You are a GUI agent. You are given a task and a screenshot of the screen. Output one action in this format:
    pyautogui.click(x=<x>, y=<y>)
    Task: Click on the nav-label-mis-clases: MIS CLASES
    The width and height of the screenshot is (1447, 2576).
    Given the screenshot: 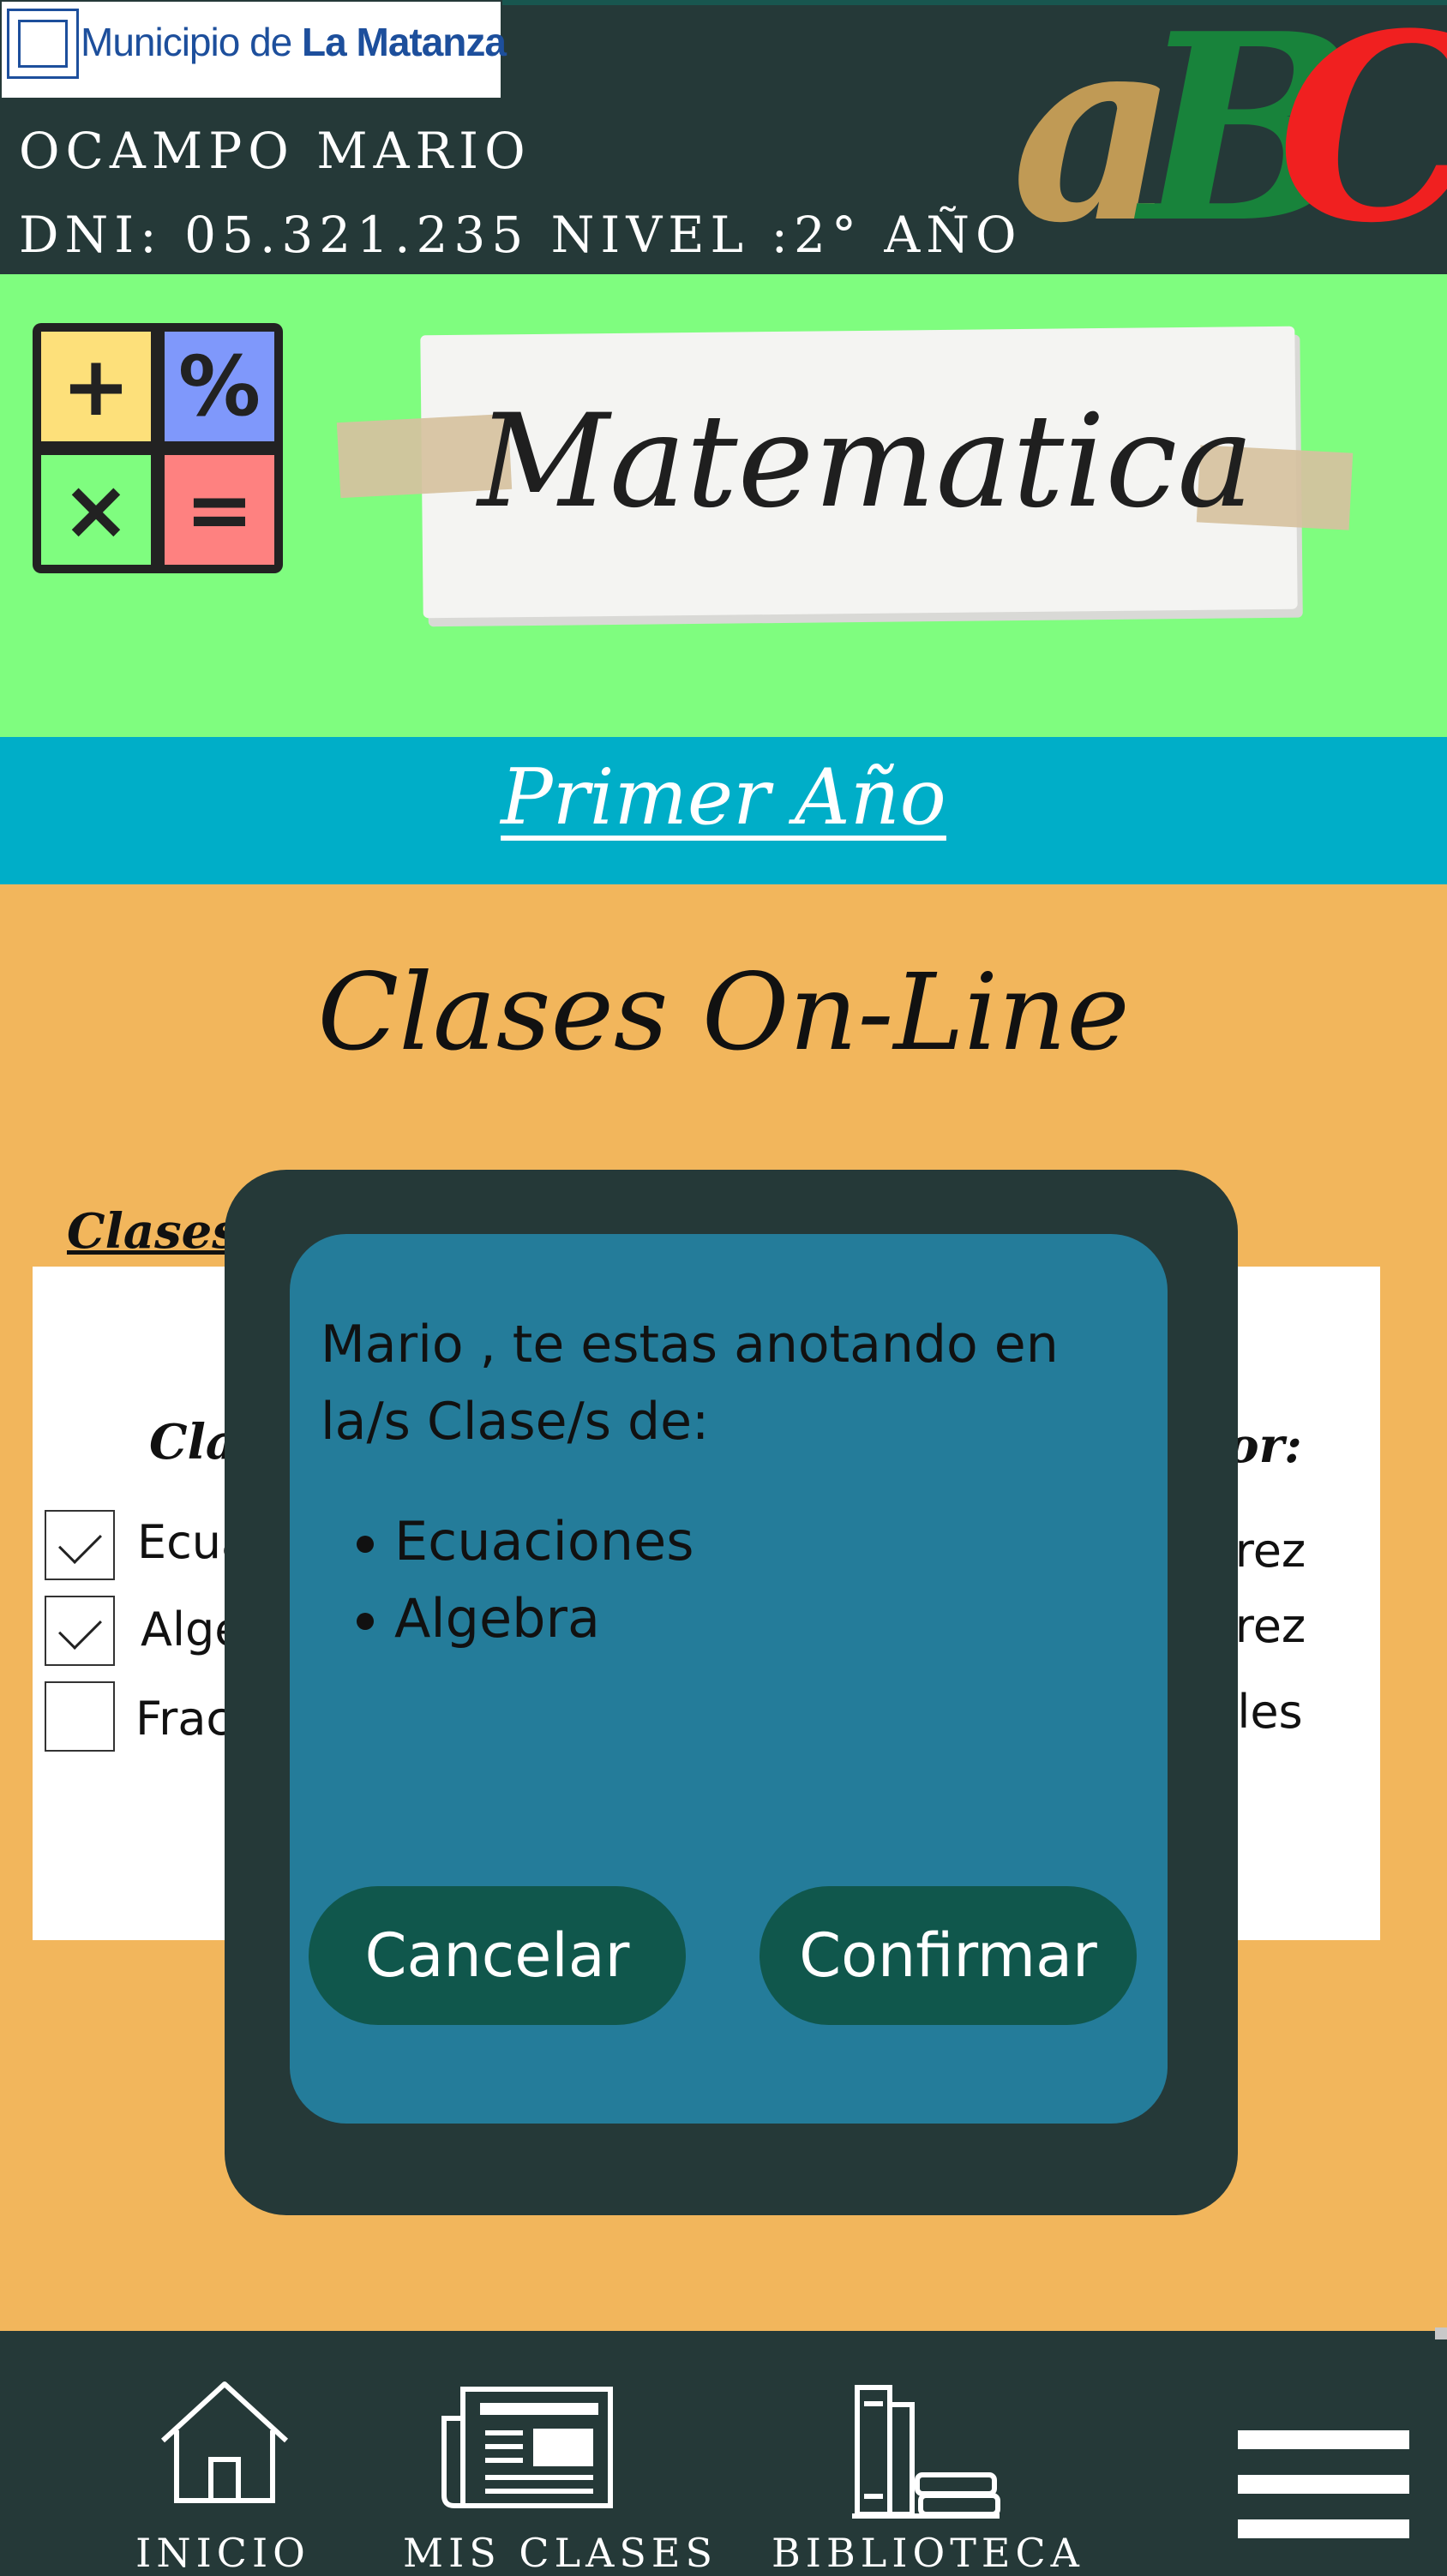 What is the action you would take?
    pyautogui.click(x=560, y=2553)
    